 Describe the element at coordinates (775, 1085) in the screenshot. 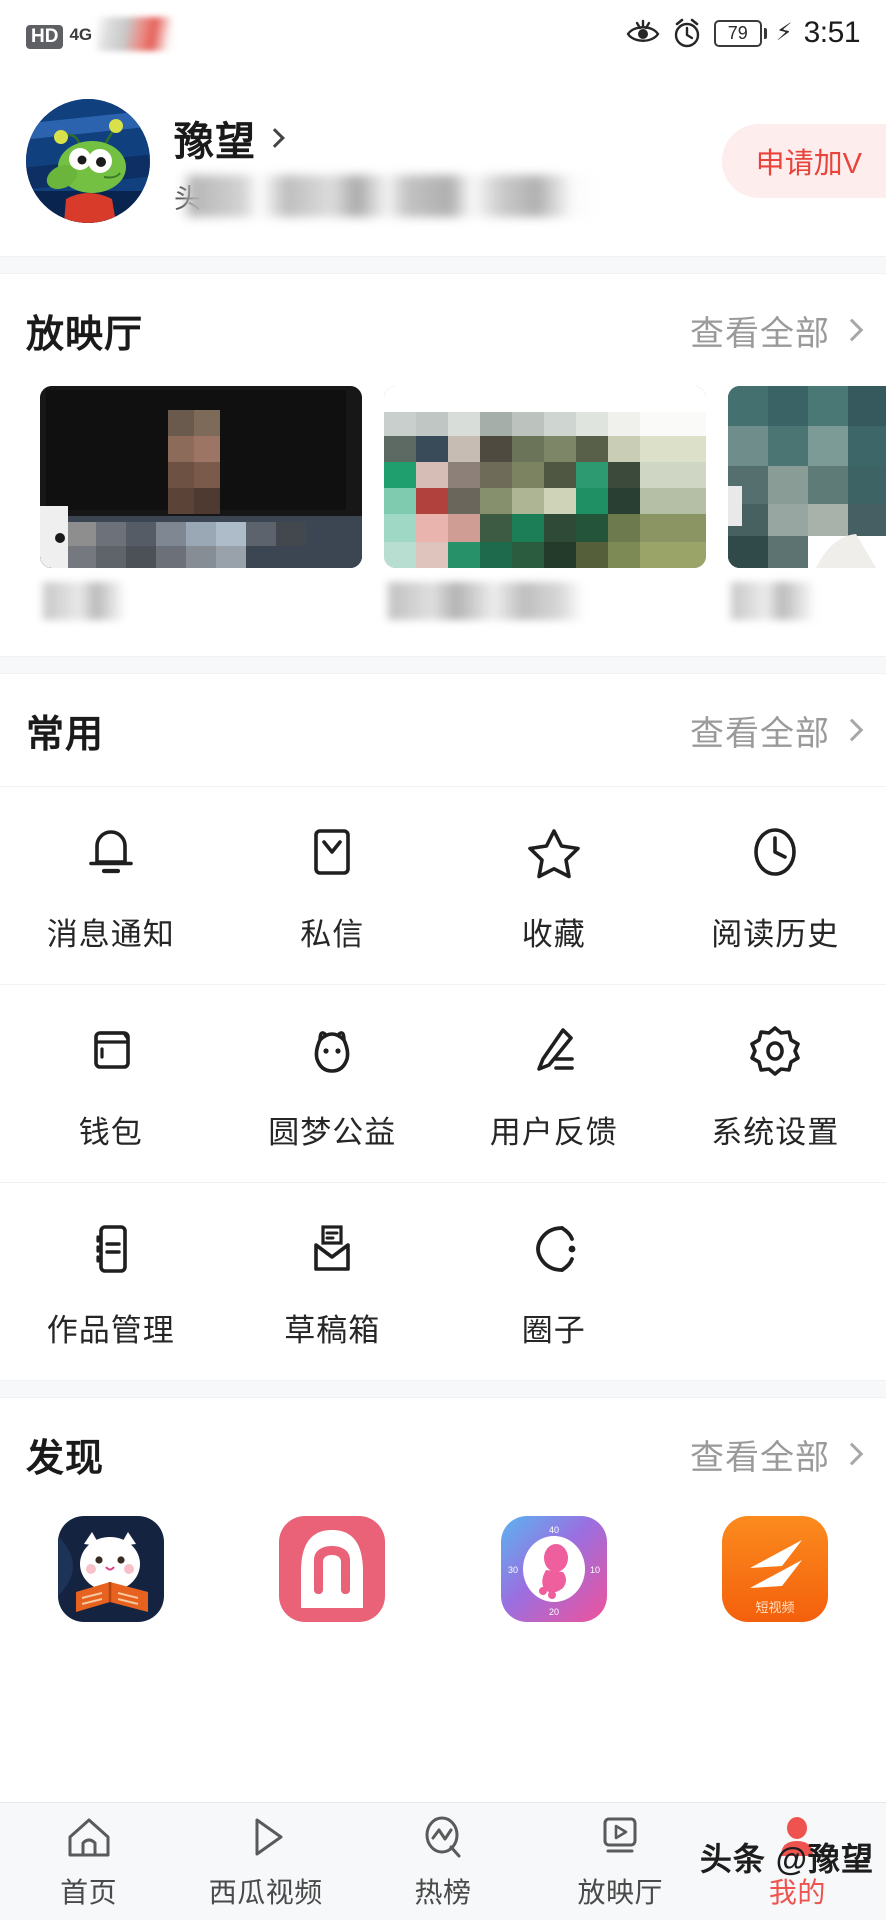

I see `grid-item-settings: 系统设置` at that location.